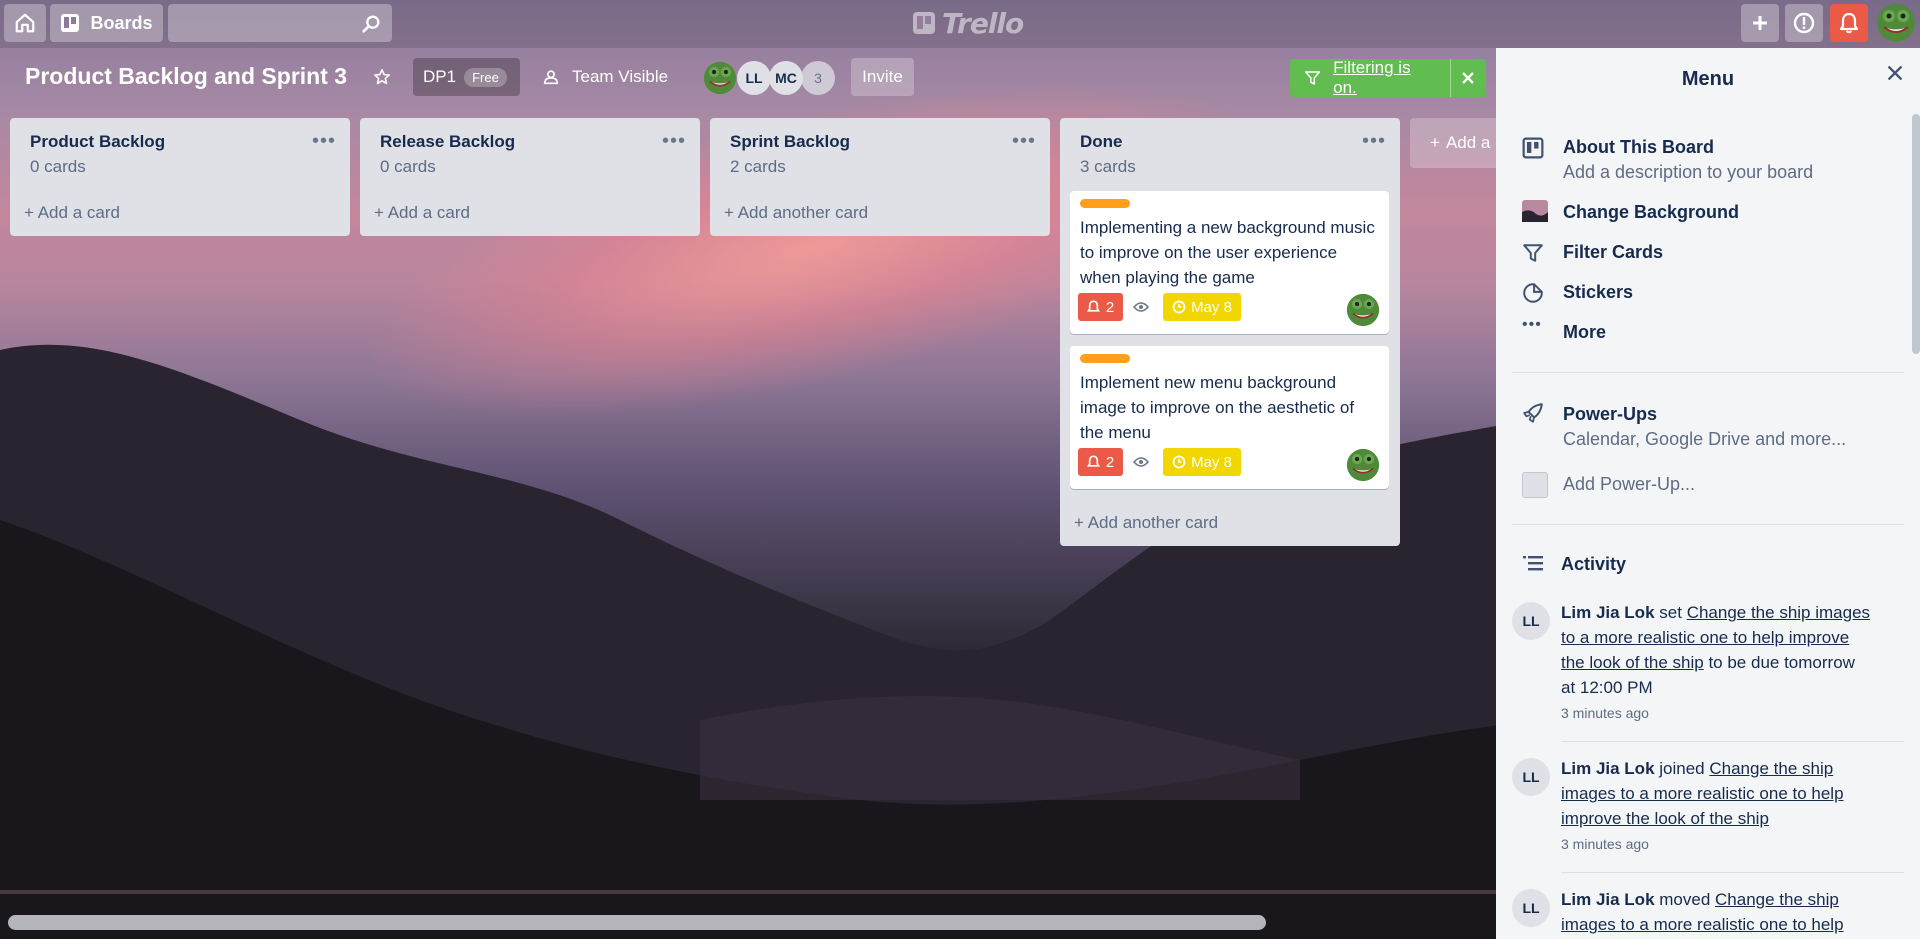 This screenshot has height=939, width=1920. What do you see at coordinates (1916, 234) in the screenshot?
I see `menu-scrollbar` at bounding box center [1916, 234].